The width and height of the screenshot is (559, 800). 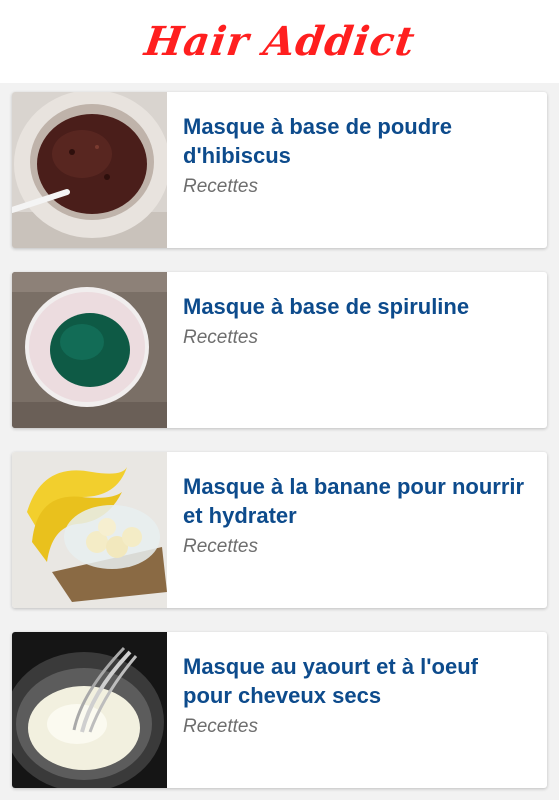 I want to click on app-header: Hair Addict, so click(x=279, y=41).